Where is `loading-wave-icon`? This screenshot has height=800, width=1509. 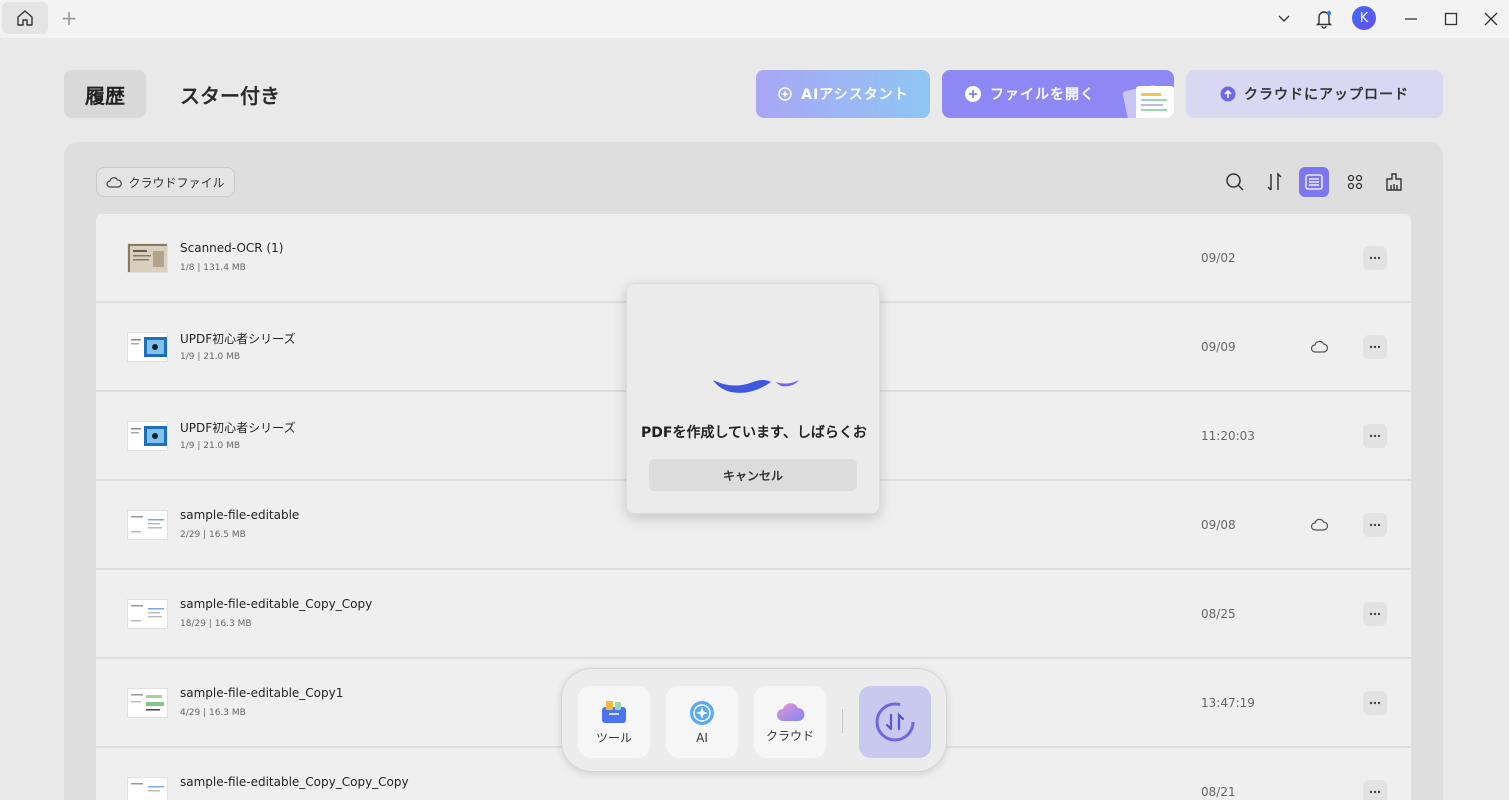
loading-wave-icon is located at coordinates (756, 386).